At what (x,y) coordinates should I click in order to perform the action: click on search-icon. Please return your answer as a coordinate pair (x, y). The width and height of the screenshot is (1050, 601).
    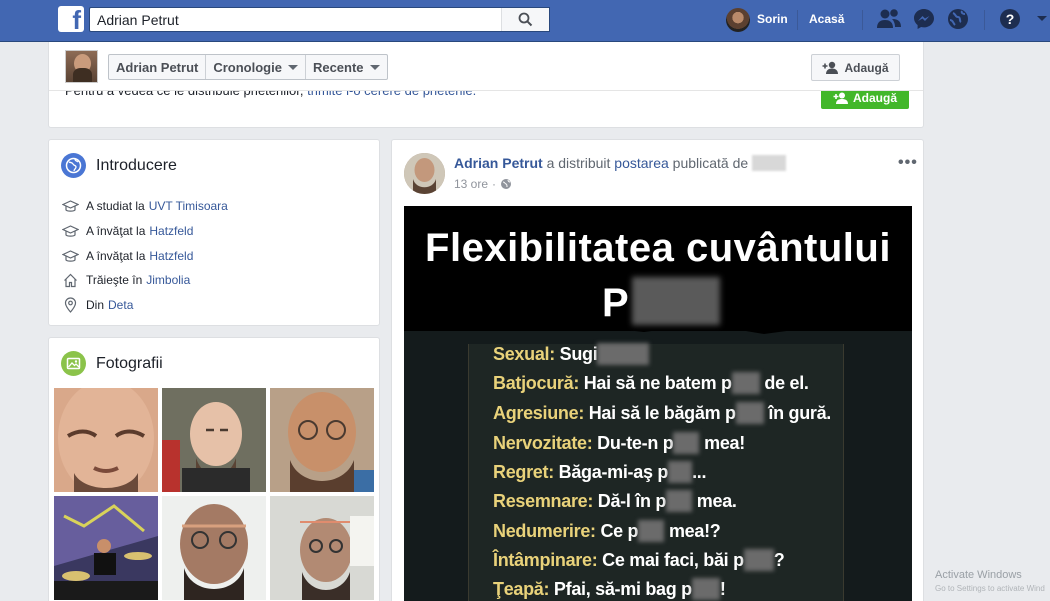
    Looking at the image, I should click on (525, 19).